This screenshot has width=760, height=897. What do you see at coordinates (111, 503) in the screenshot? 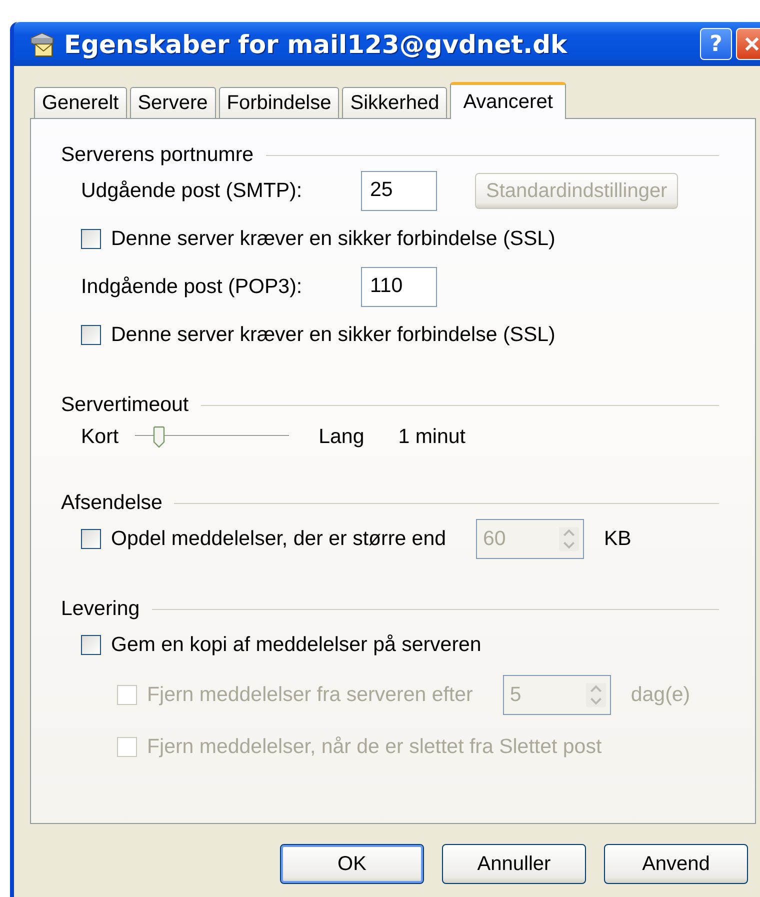
I see `group-heading: Afsendelse` at bounding box center [111, 503].